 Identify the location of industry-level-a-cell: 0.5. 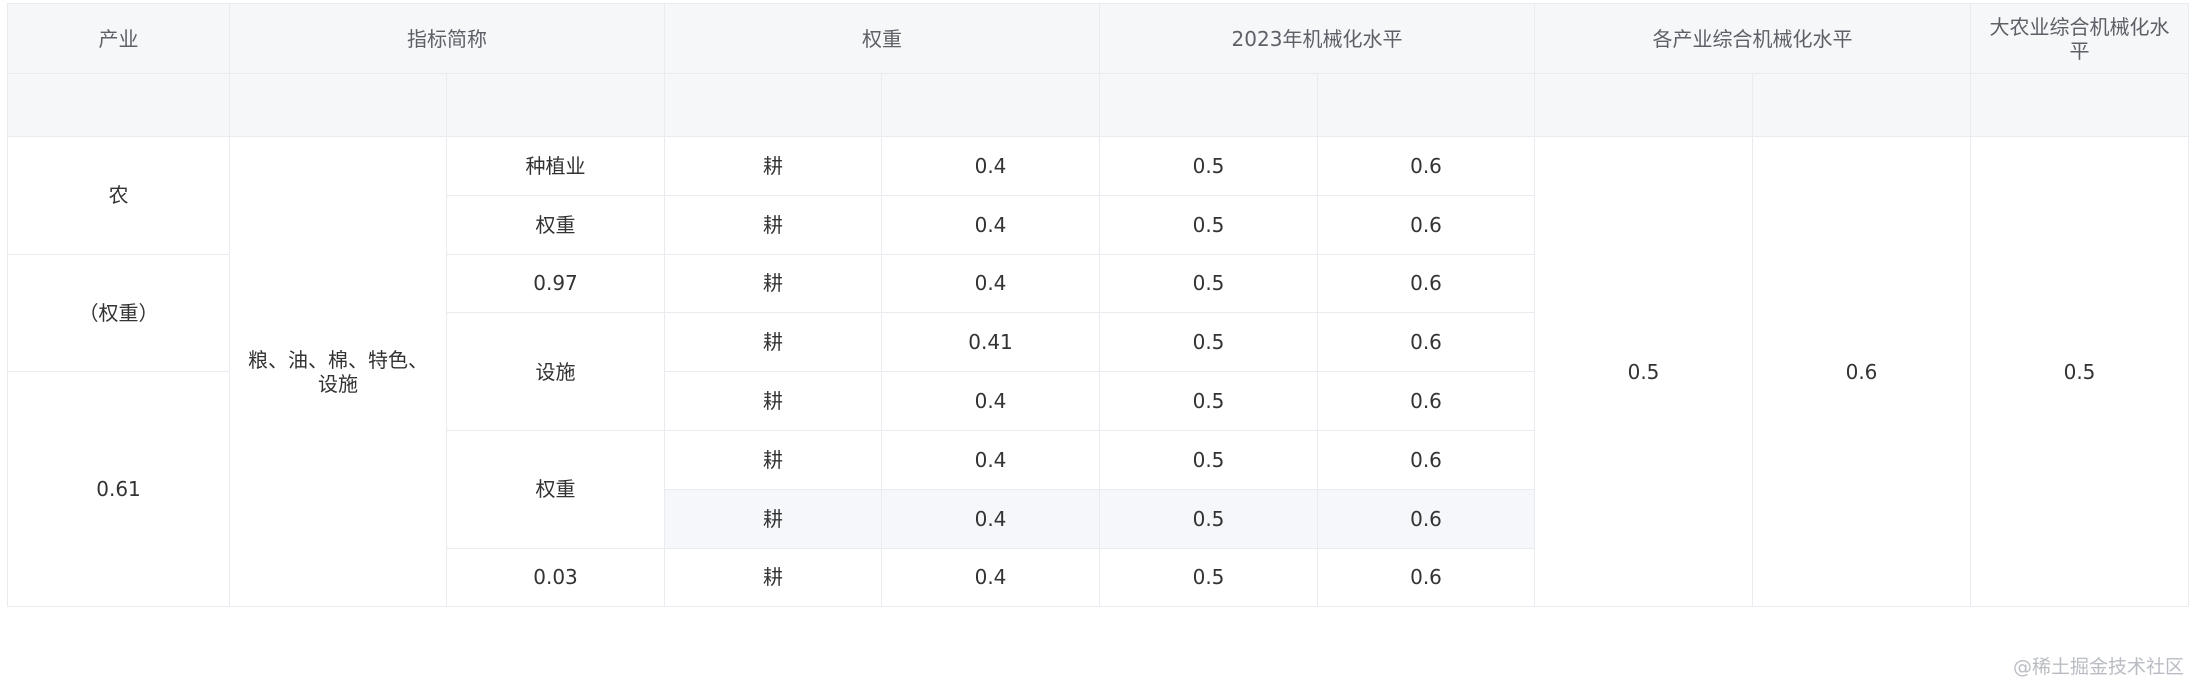
(1643, 371).